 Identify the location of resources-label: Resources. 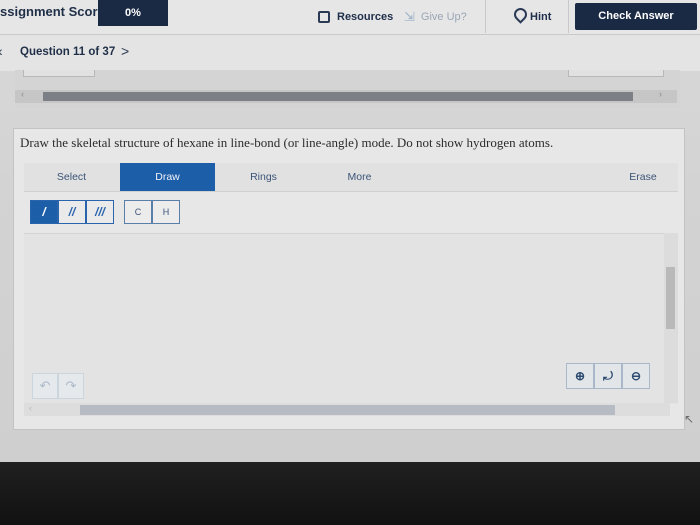
(365, 16).